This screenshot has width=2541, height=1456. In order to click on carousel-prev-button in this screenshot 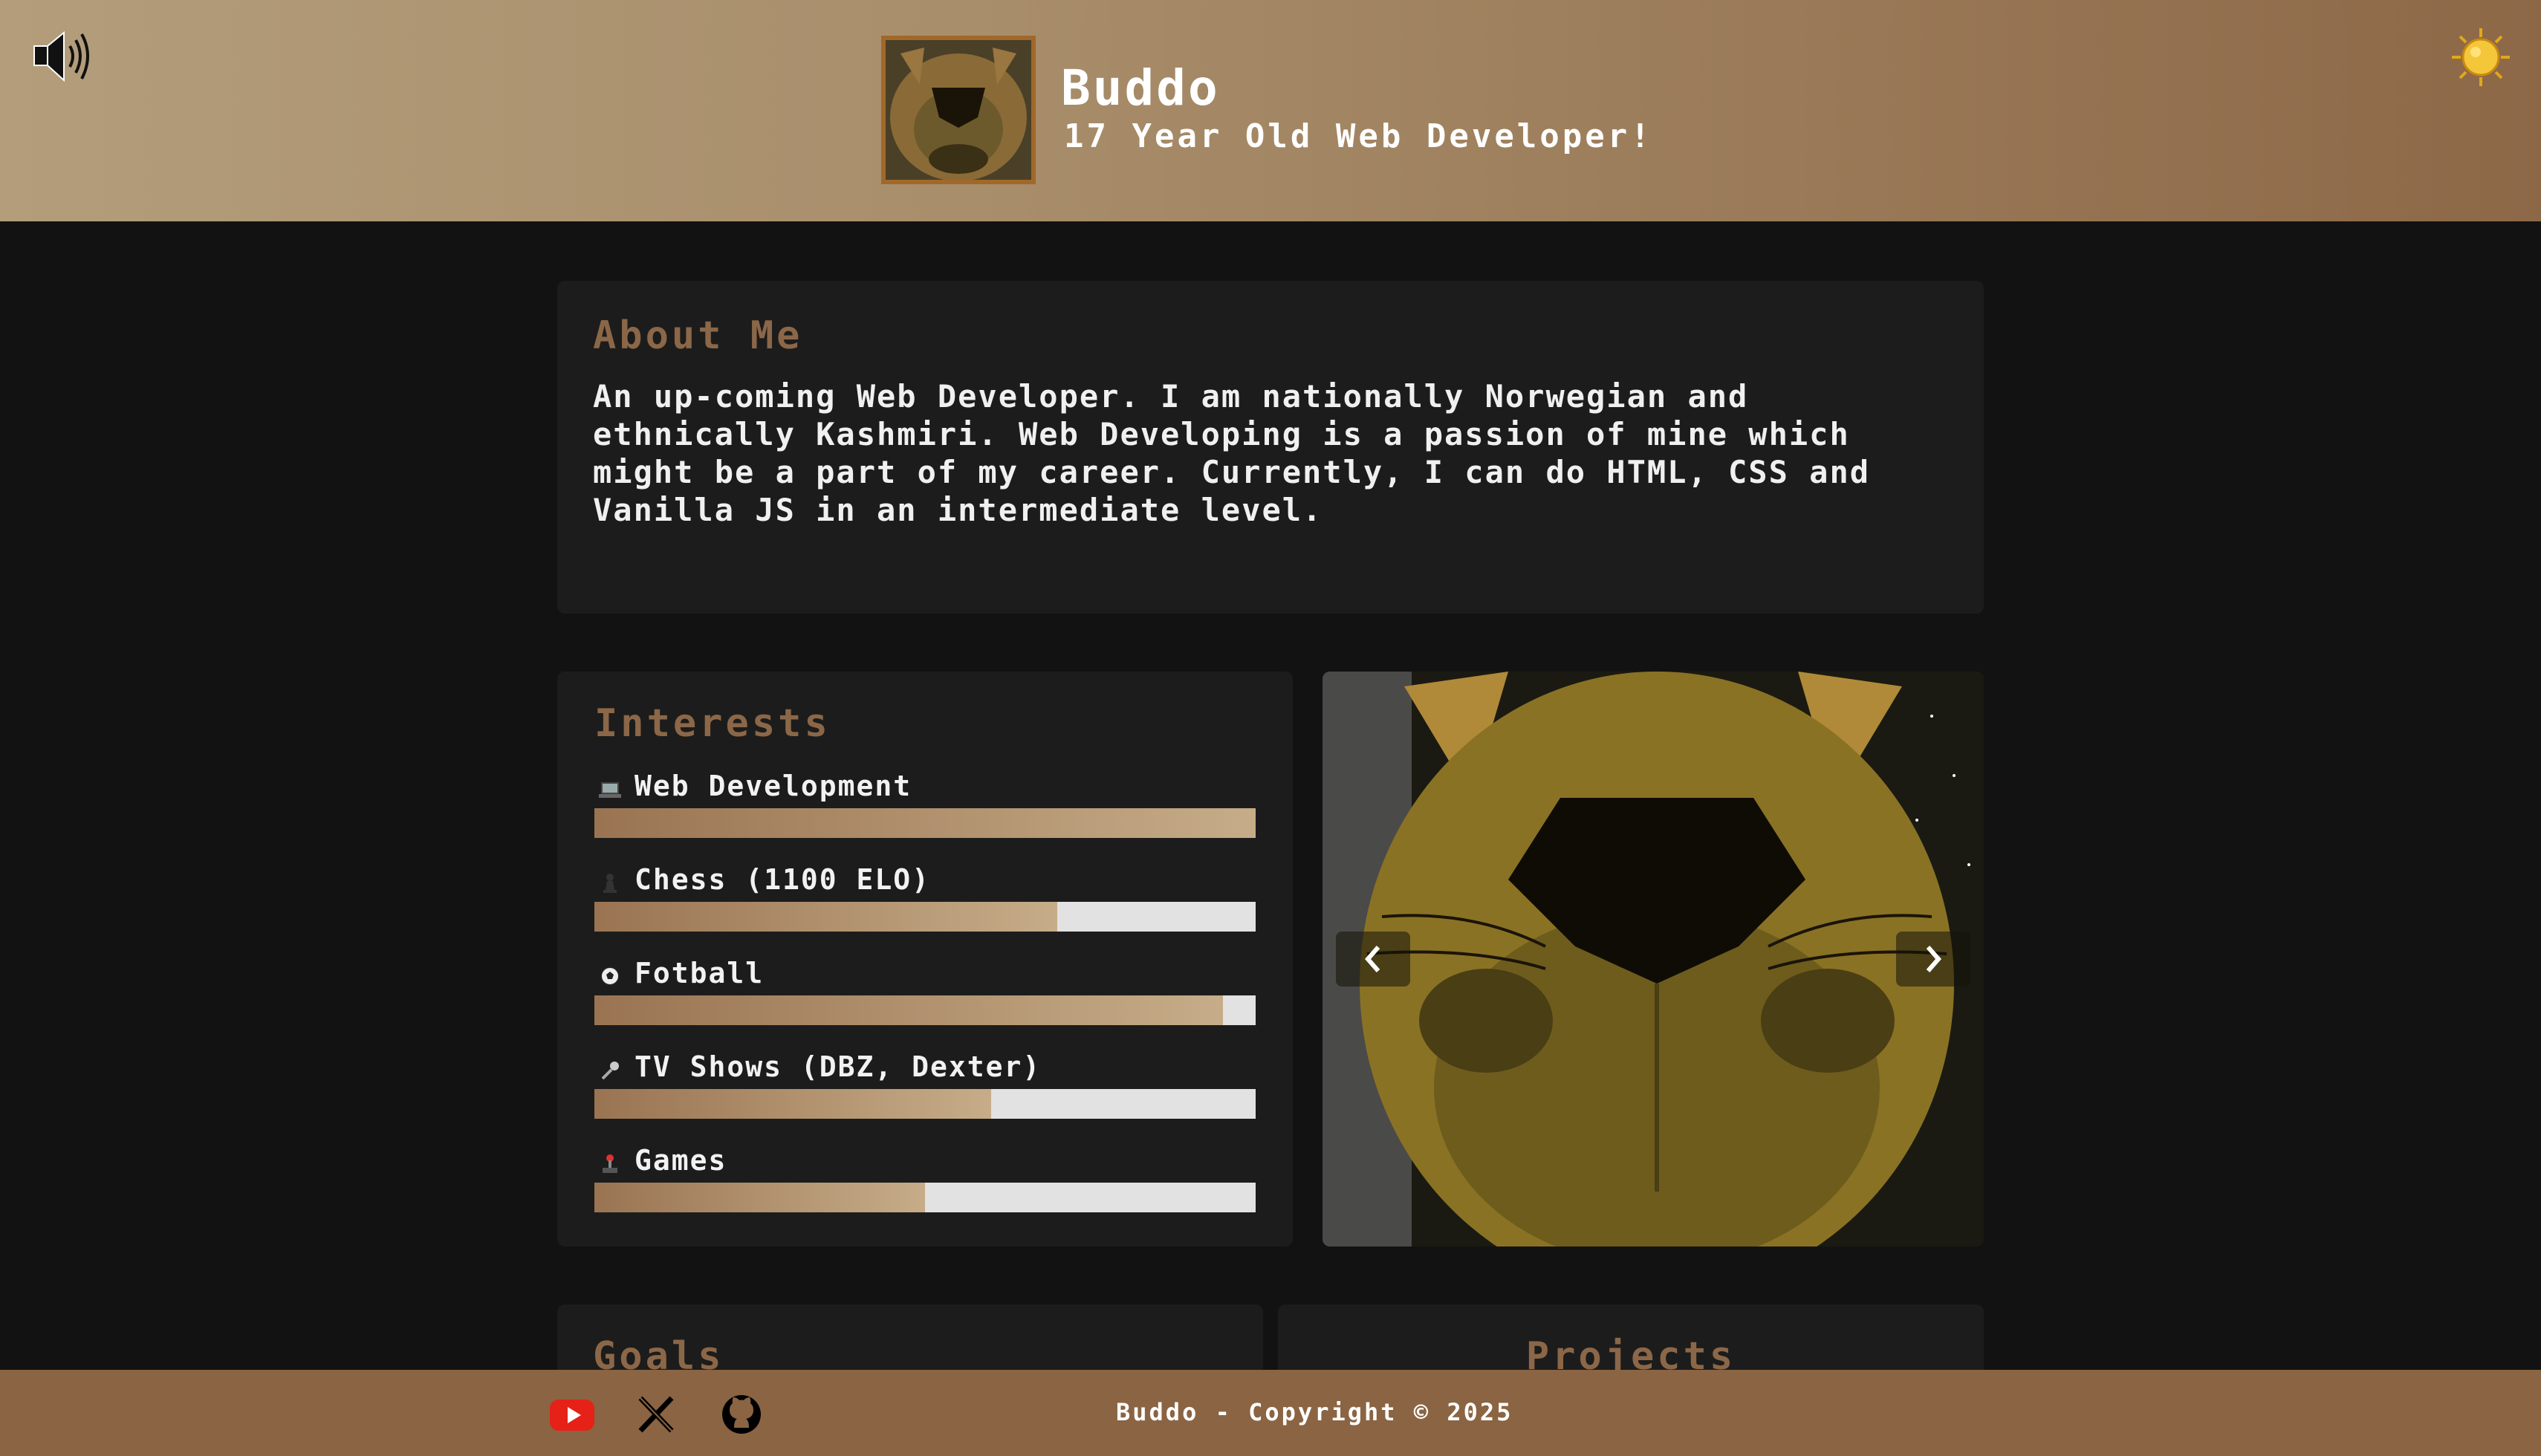, I will do `click(1373, 960)`.